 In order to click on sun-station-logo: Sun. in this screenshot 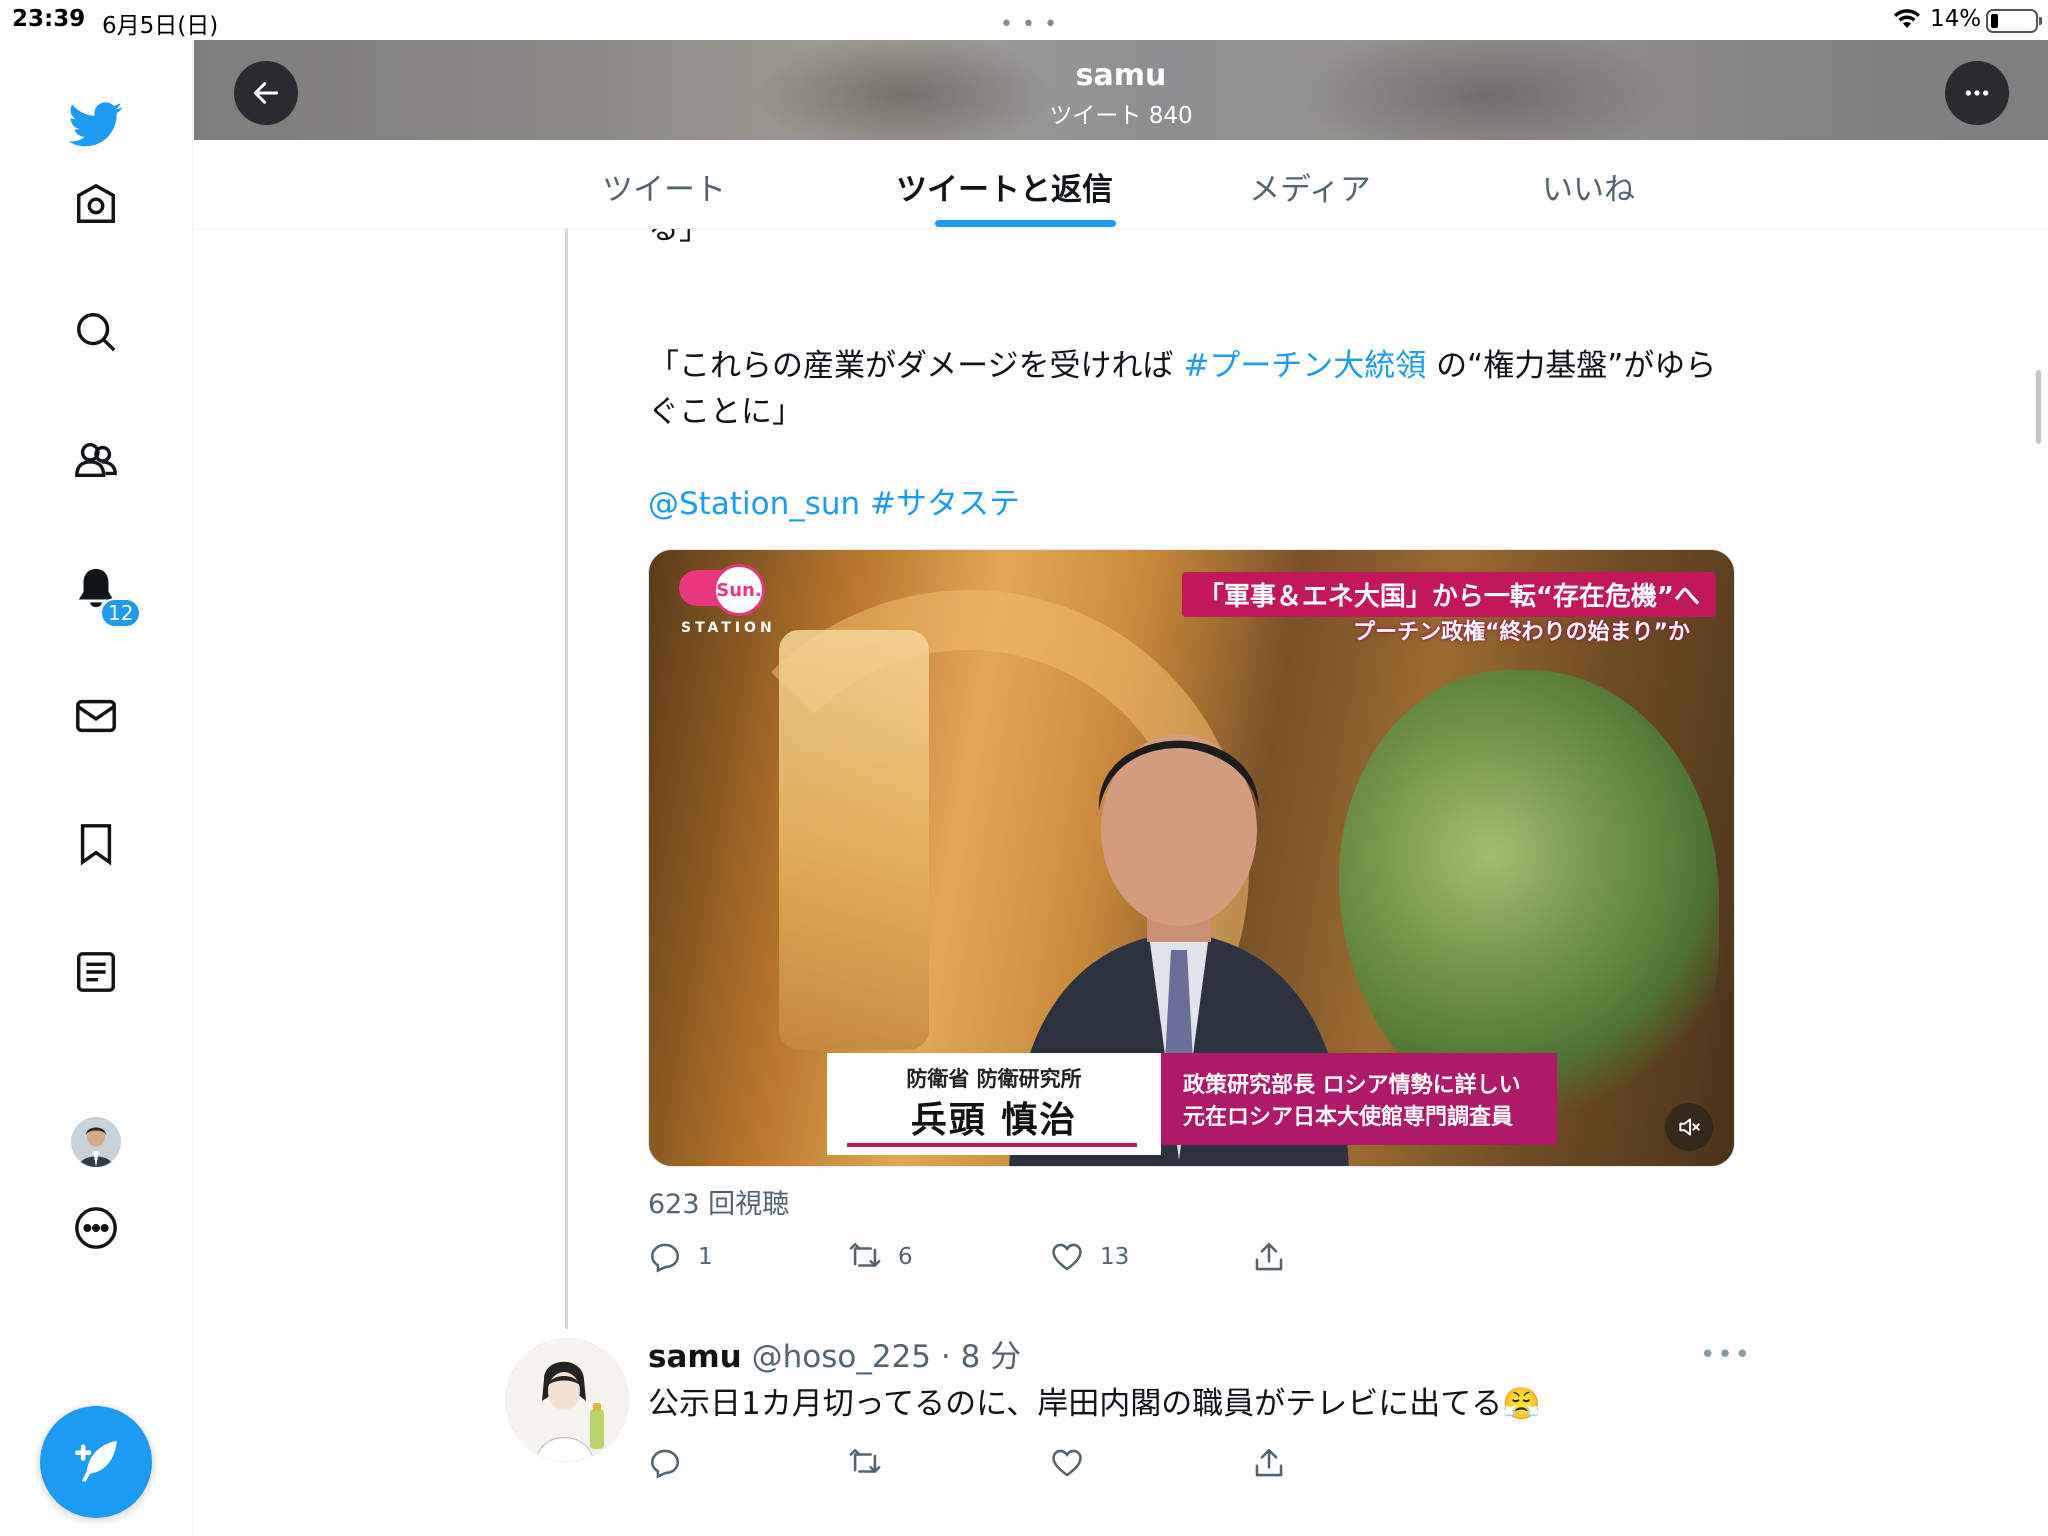, I will do `click(724, 590)`.